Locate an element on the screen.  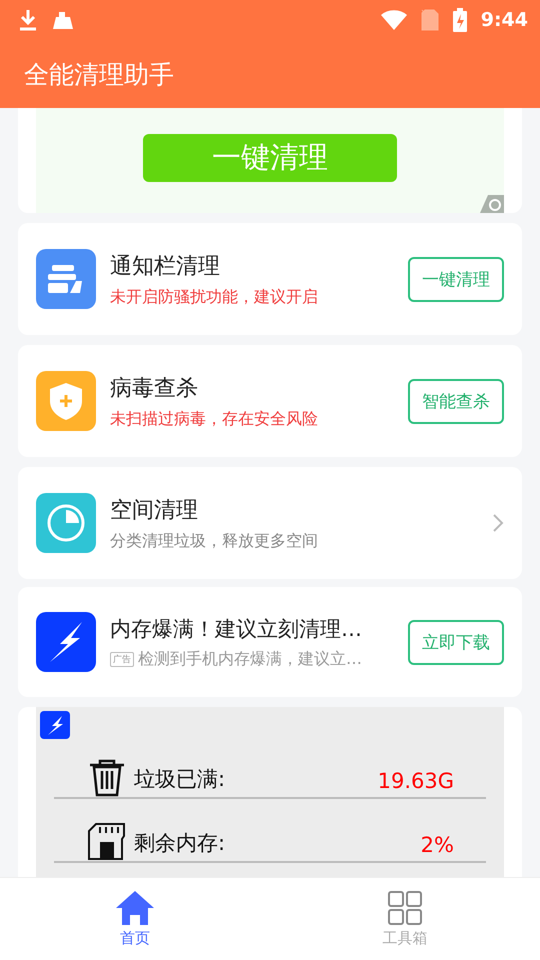
stat-value: 19.63G is located at coordinates (416, 782).